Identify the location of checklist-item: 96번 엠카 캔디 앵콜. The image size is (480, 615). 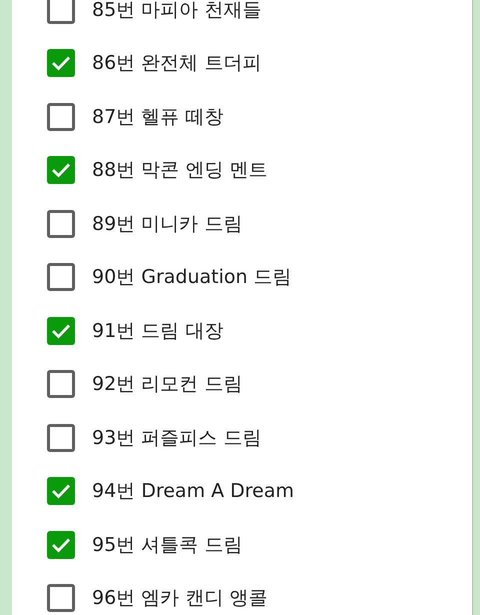
(242, 593).